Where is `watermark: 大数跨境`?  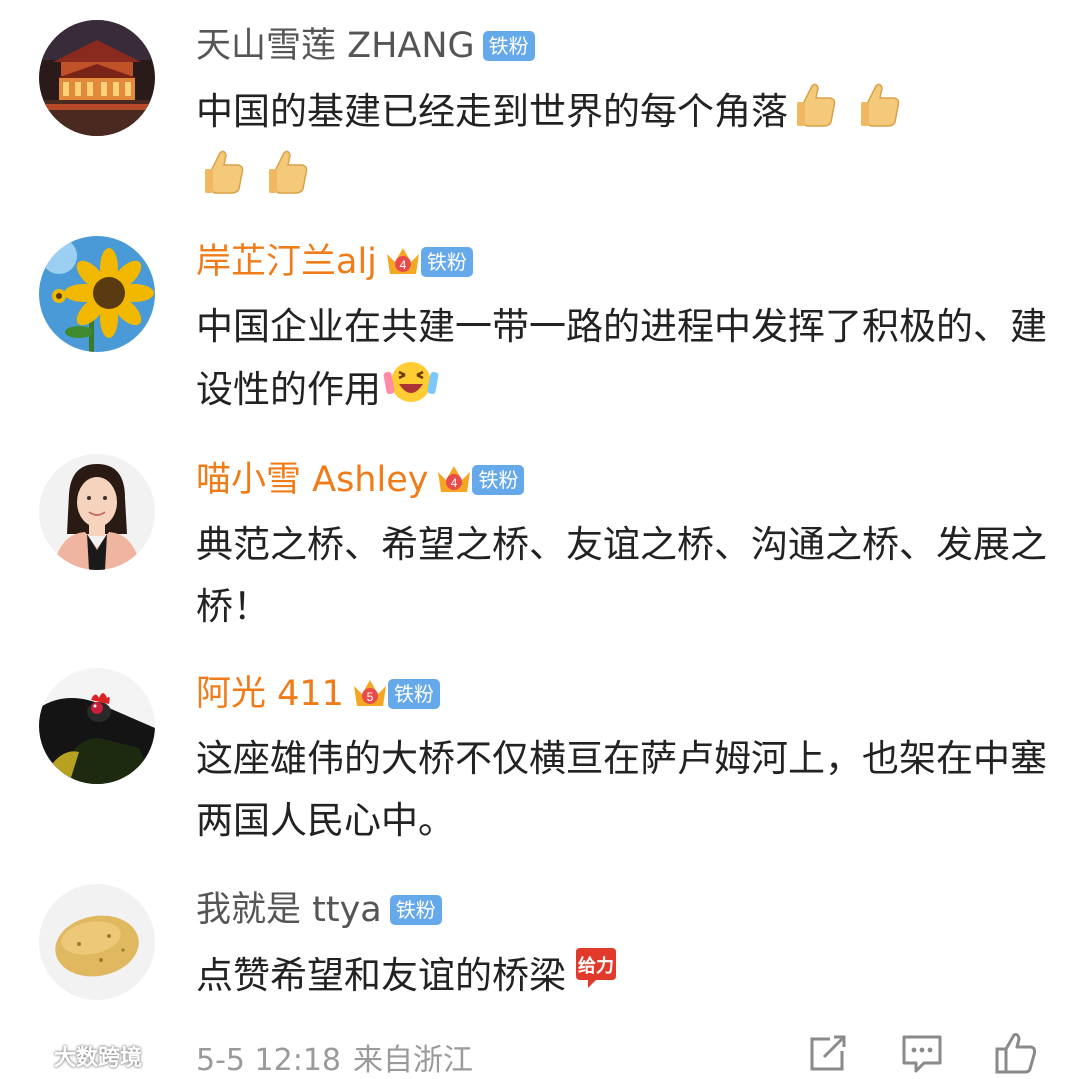
watermark: 大数跨境 is located at coordinates (76, 1056).